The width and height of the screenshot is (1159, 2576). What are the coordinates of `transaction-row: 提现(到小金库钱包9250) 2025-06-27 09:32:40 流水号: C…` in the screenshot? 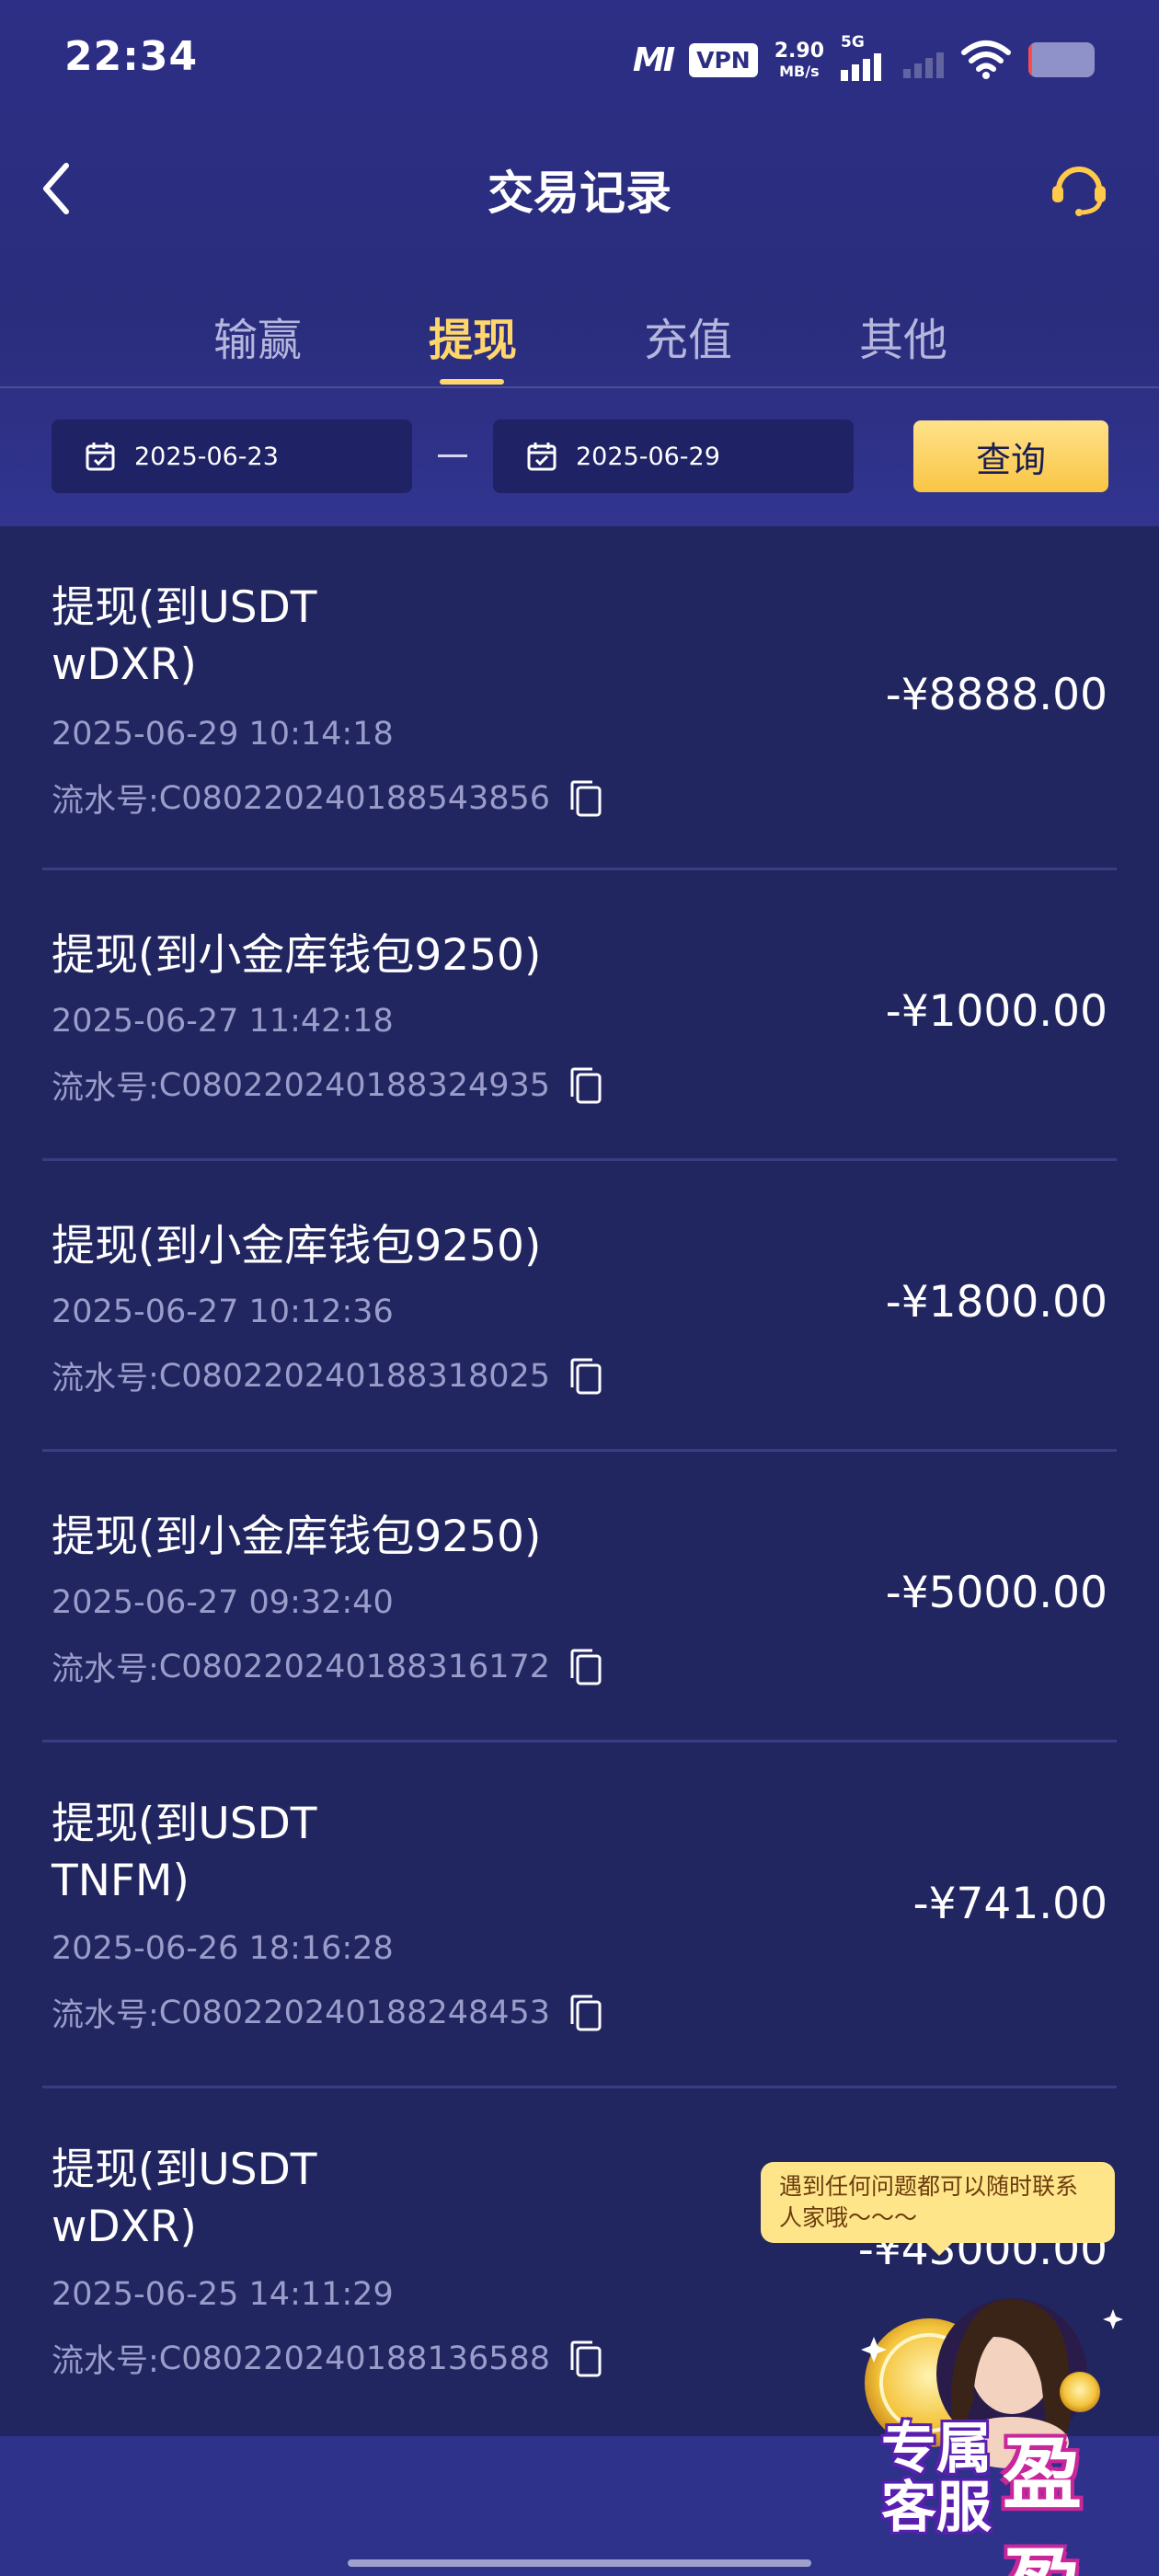 It's located at (579, 1597).